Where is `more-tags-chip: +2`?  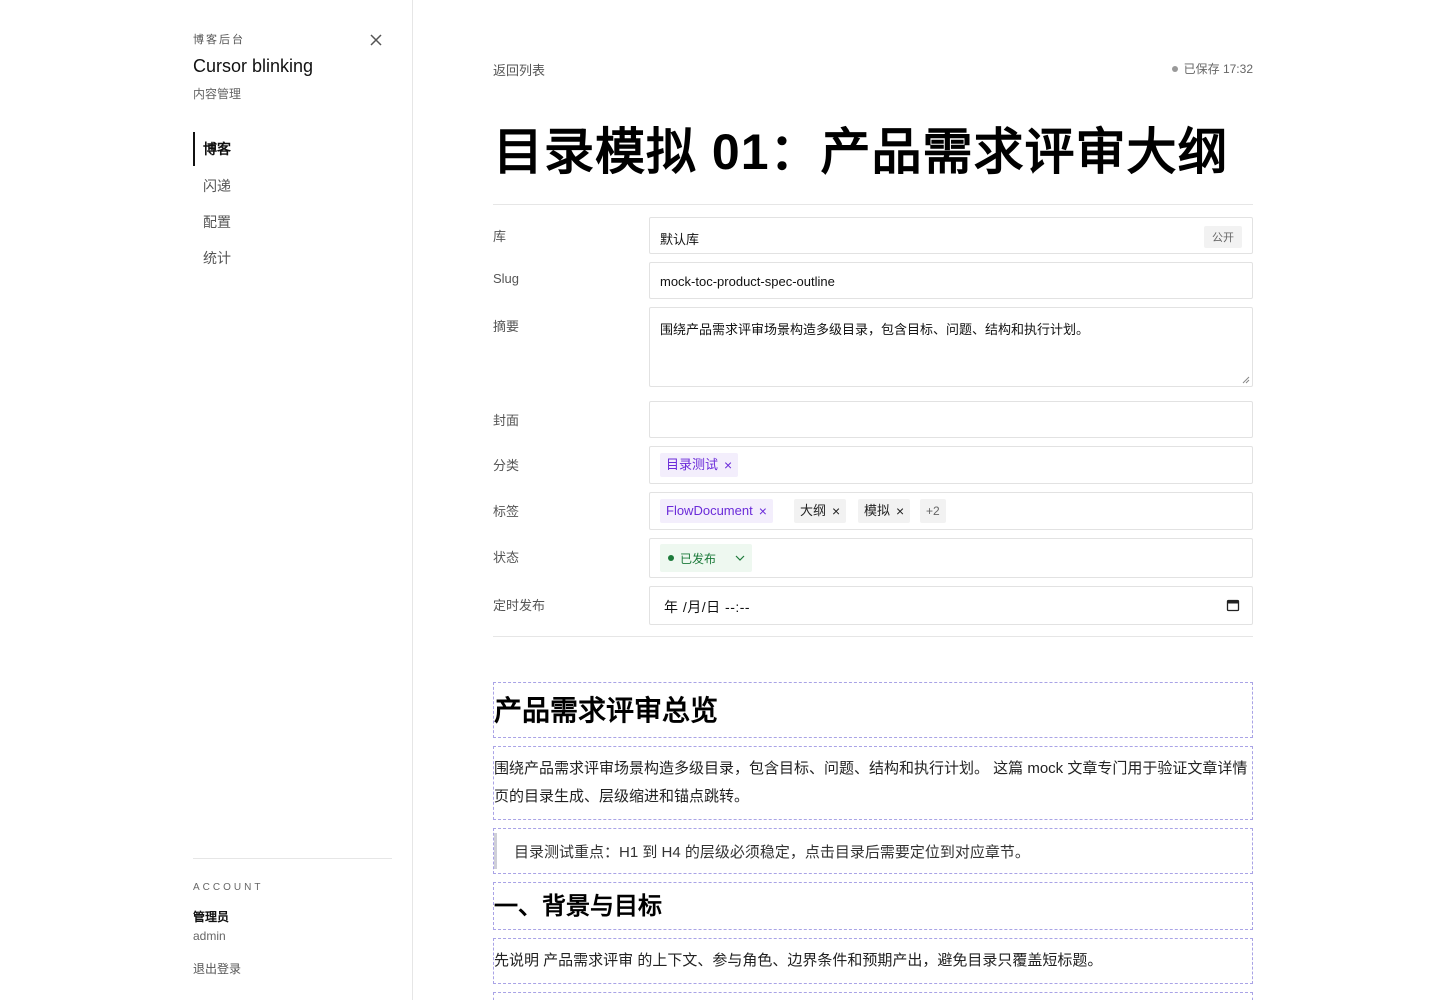
more-tags-chip: +2 is located at coordinates (933, 511).